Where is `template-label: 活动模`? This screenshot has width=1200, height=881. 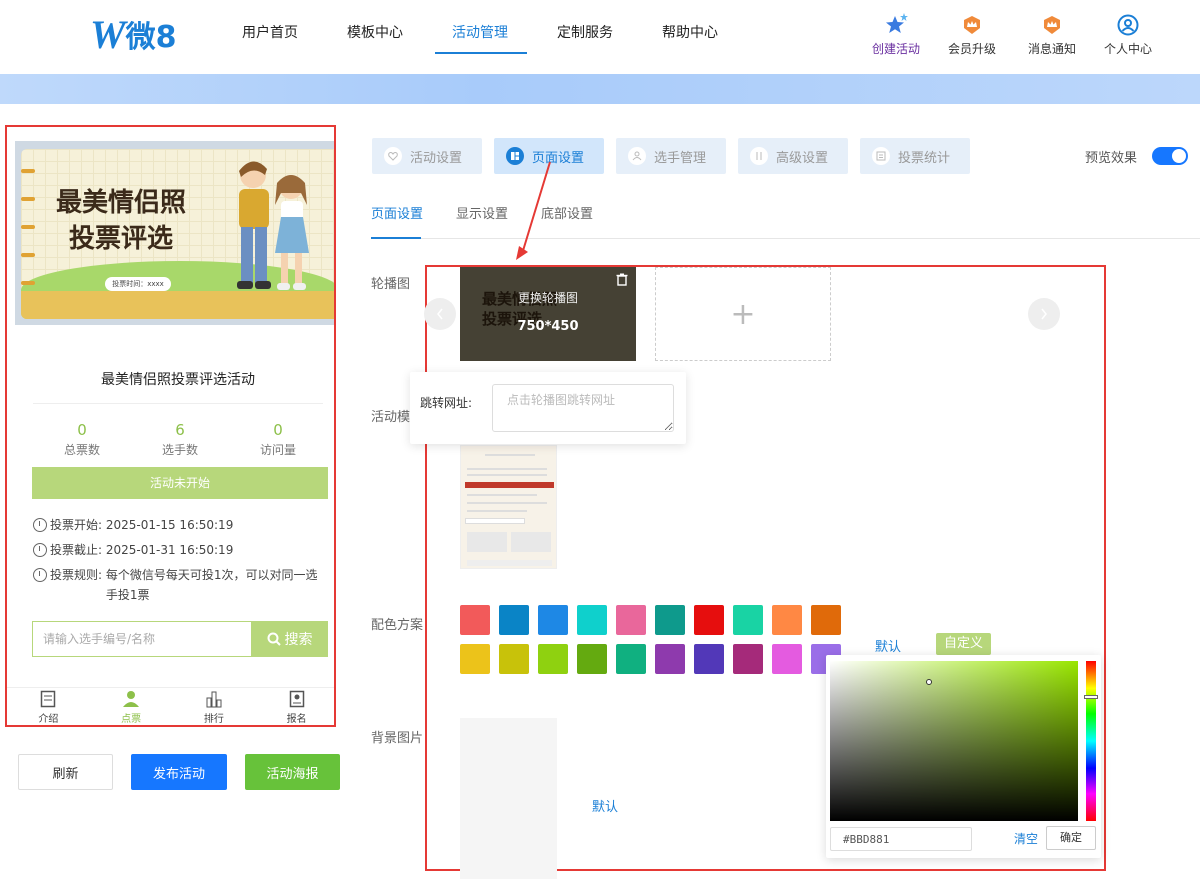
template-label: 活动模 is located at coordinates (391, 417).